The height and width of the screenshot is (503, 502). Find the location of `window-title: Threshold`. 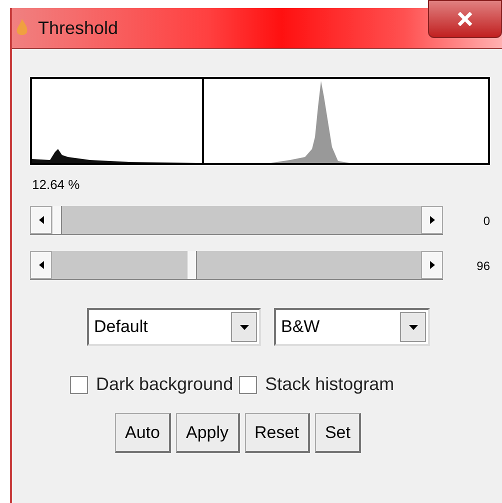

window-title: Threshold is located at coordinates (78, 28).